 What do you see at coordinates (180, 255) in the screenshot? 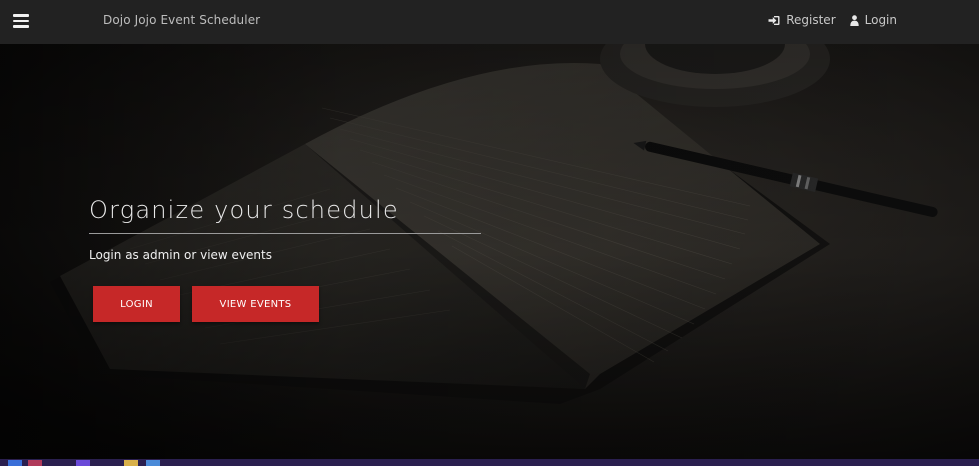
I see `hero-subtitle: Login as admin or view events` at bounding box center [180, 255].